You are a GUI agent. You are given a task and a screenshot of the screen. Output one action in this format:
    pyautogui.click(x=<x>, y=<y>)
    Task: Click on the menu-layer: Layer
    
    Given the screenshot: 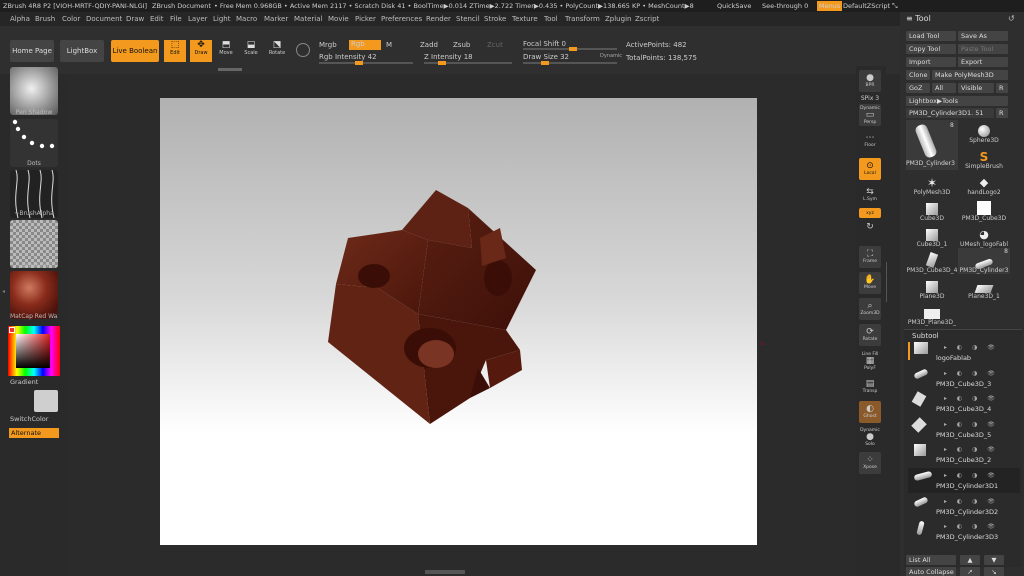 What is the action you would take?
    pyautogui.click(x=198, y=19)
    